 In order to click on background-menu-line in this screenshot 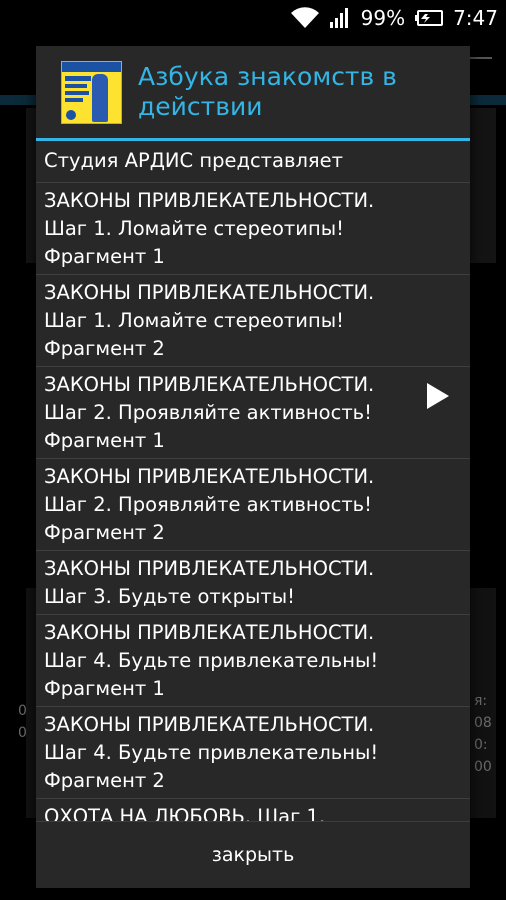, I will do `click(481, 58)`.